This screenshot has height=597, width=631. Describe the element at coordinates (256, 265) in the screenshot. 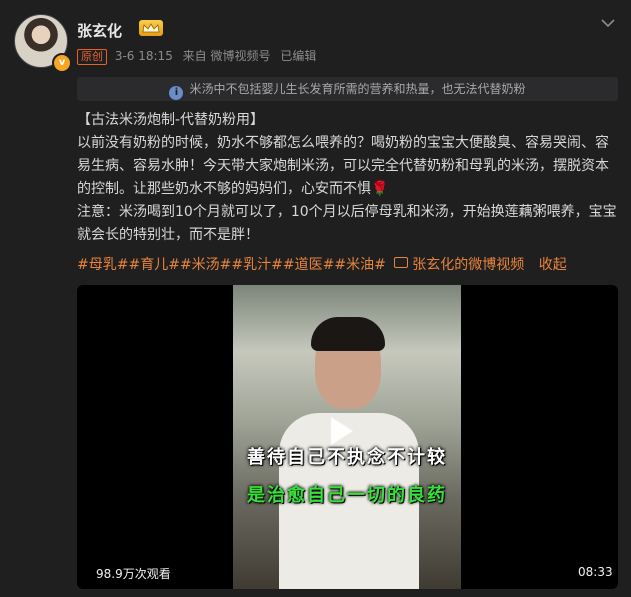

I see `hashtag-milk: #乳汁#` at that location.